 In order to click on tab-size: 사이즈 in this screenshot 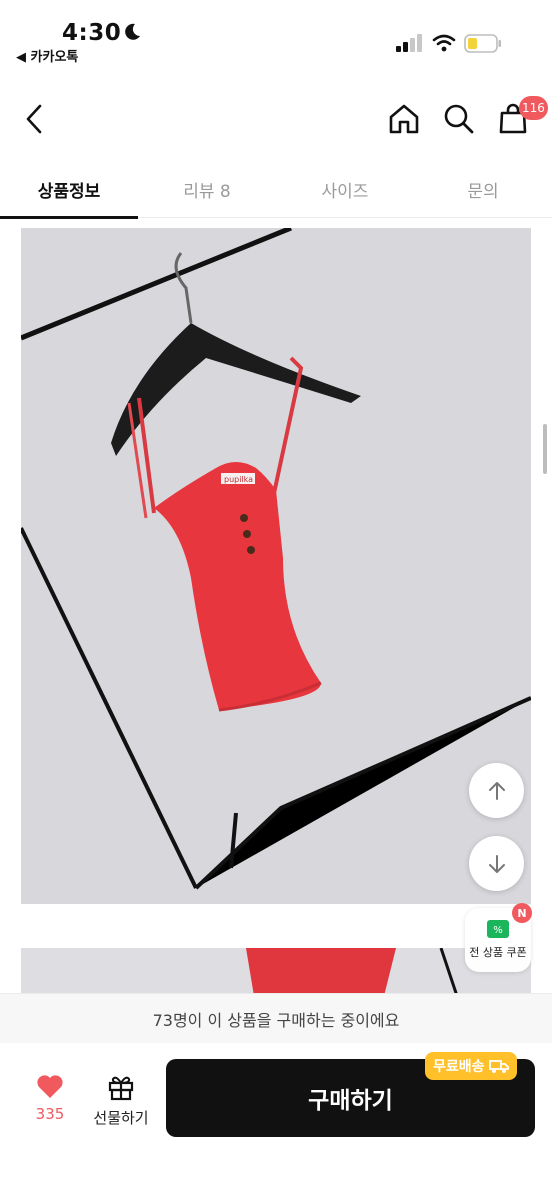, I will do `click(345, 189)`.